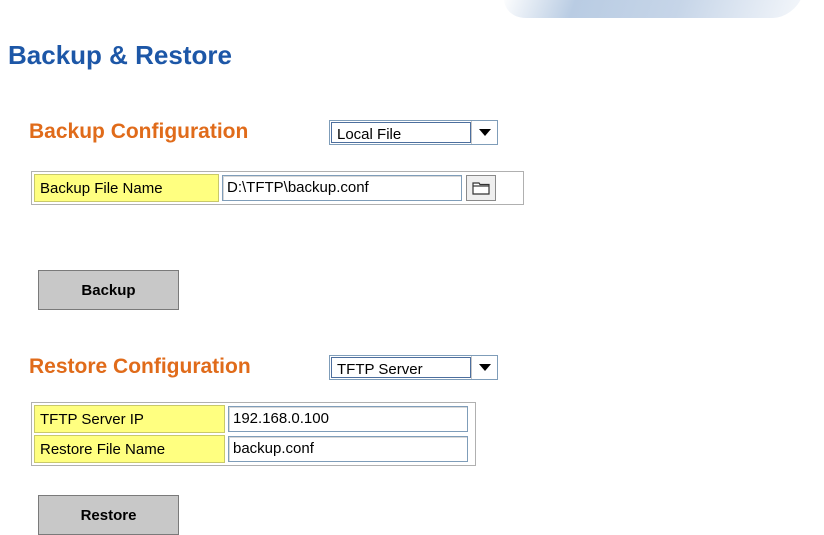  Describe the element at coordinates (401, 367) in the screenshot. I see `restore-method-value: TFTP Server` at that location.